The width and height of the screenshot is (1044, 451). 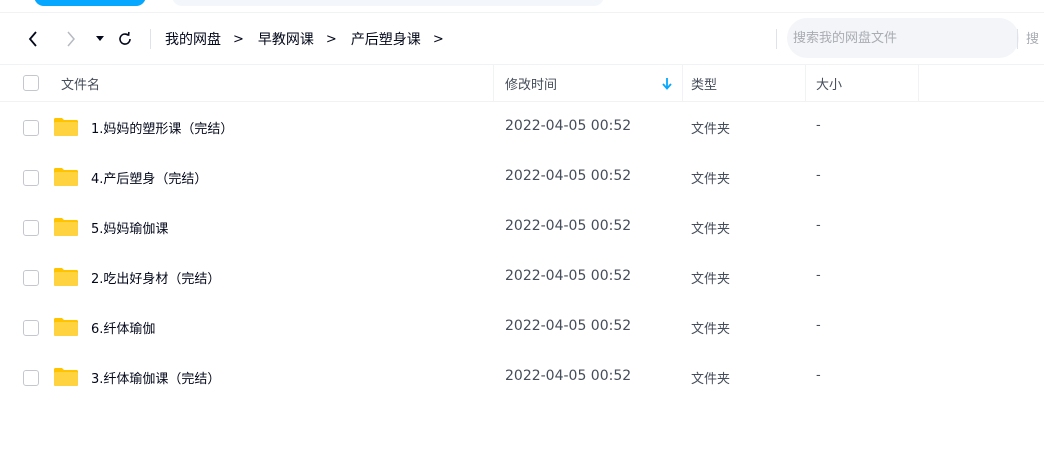 I want to click on chevron-right-icon, so click(x=71, y=39).